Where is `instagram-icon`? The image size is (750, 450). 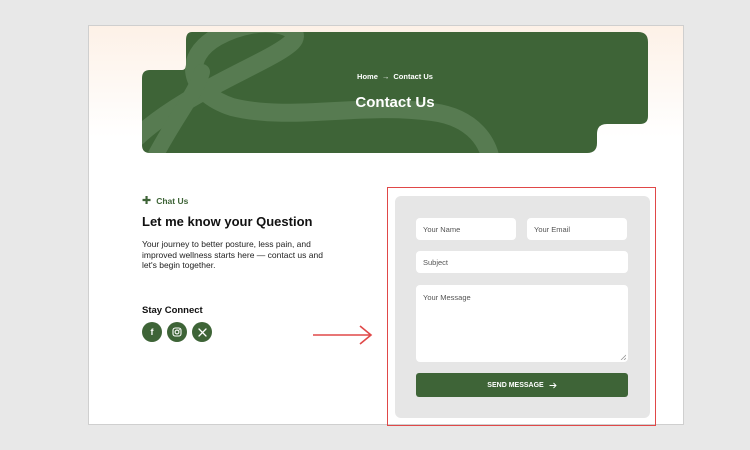 instagram-icon is located at coordinates (177, 332).